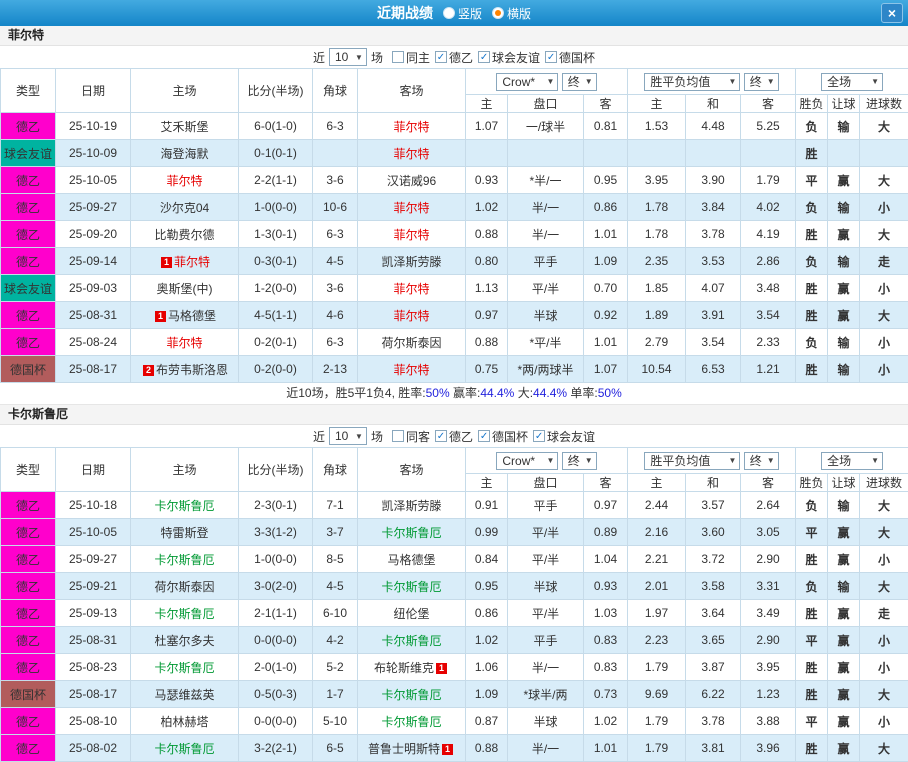 The height and width of the screenshot is (762, 908). Describe the element at coordinates (93, 505) in the screenshot. I see `match-date: 25-10-18` at that location.